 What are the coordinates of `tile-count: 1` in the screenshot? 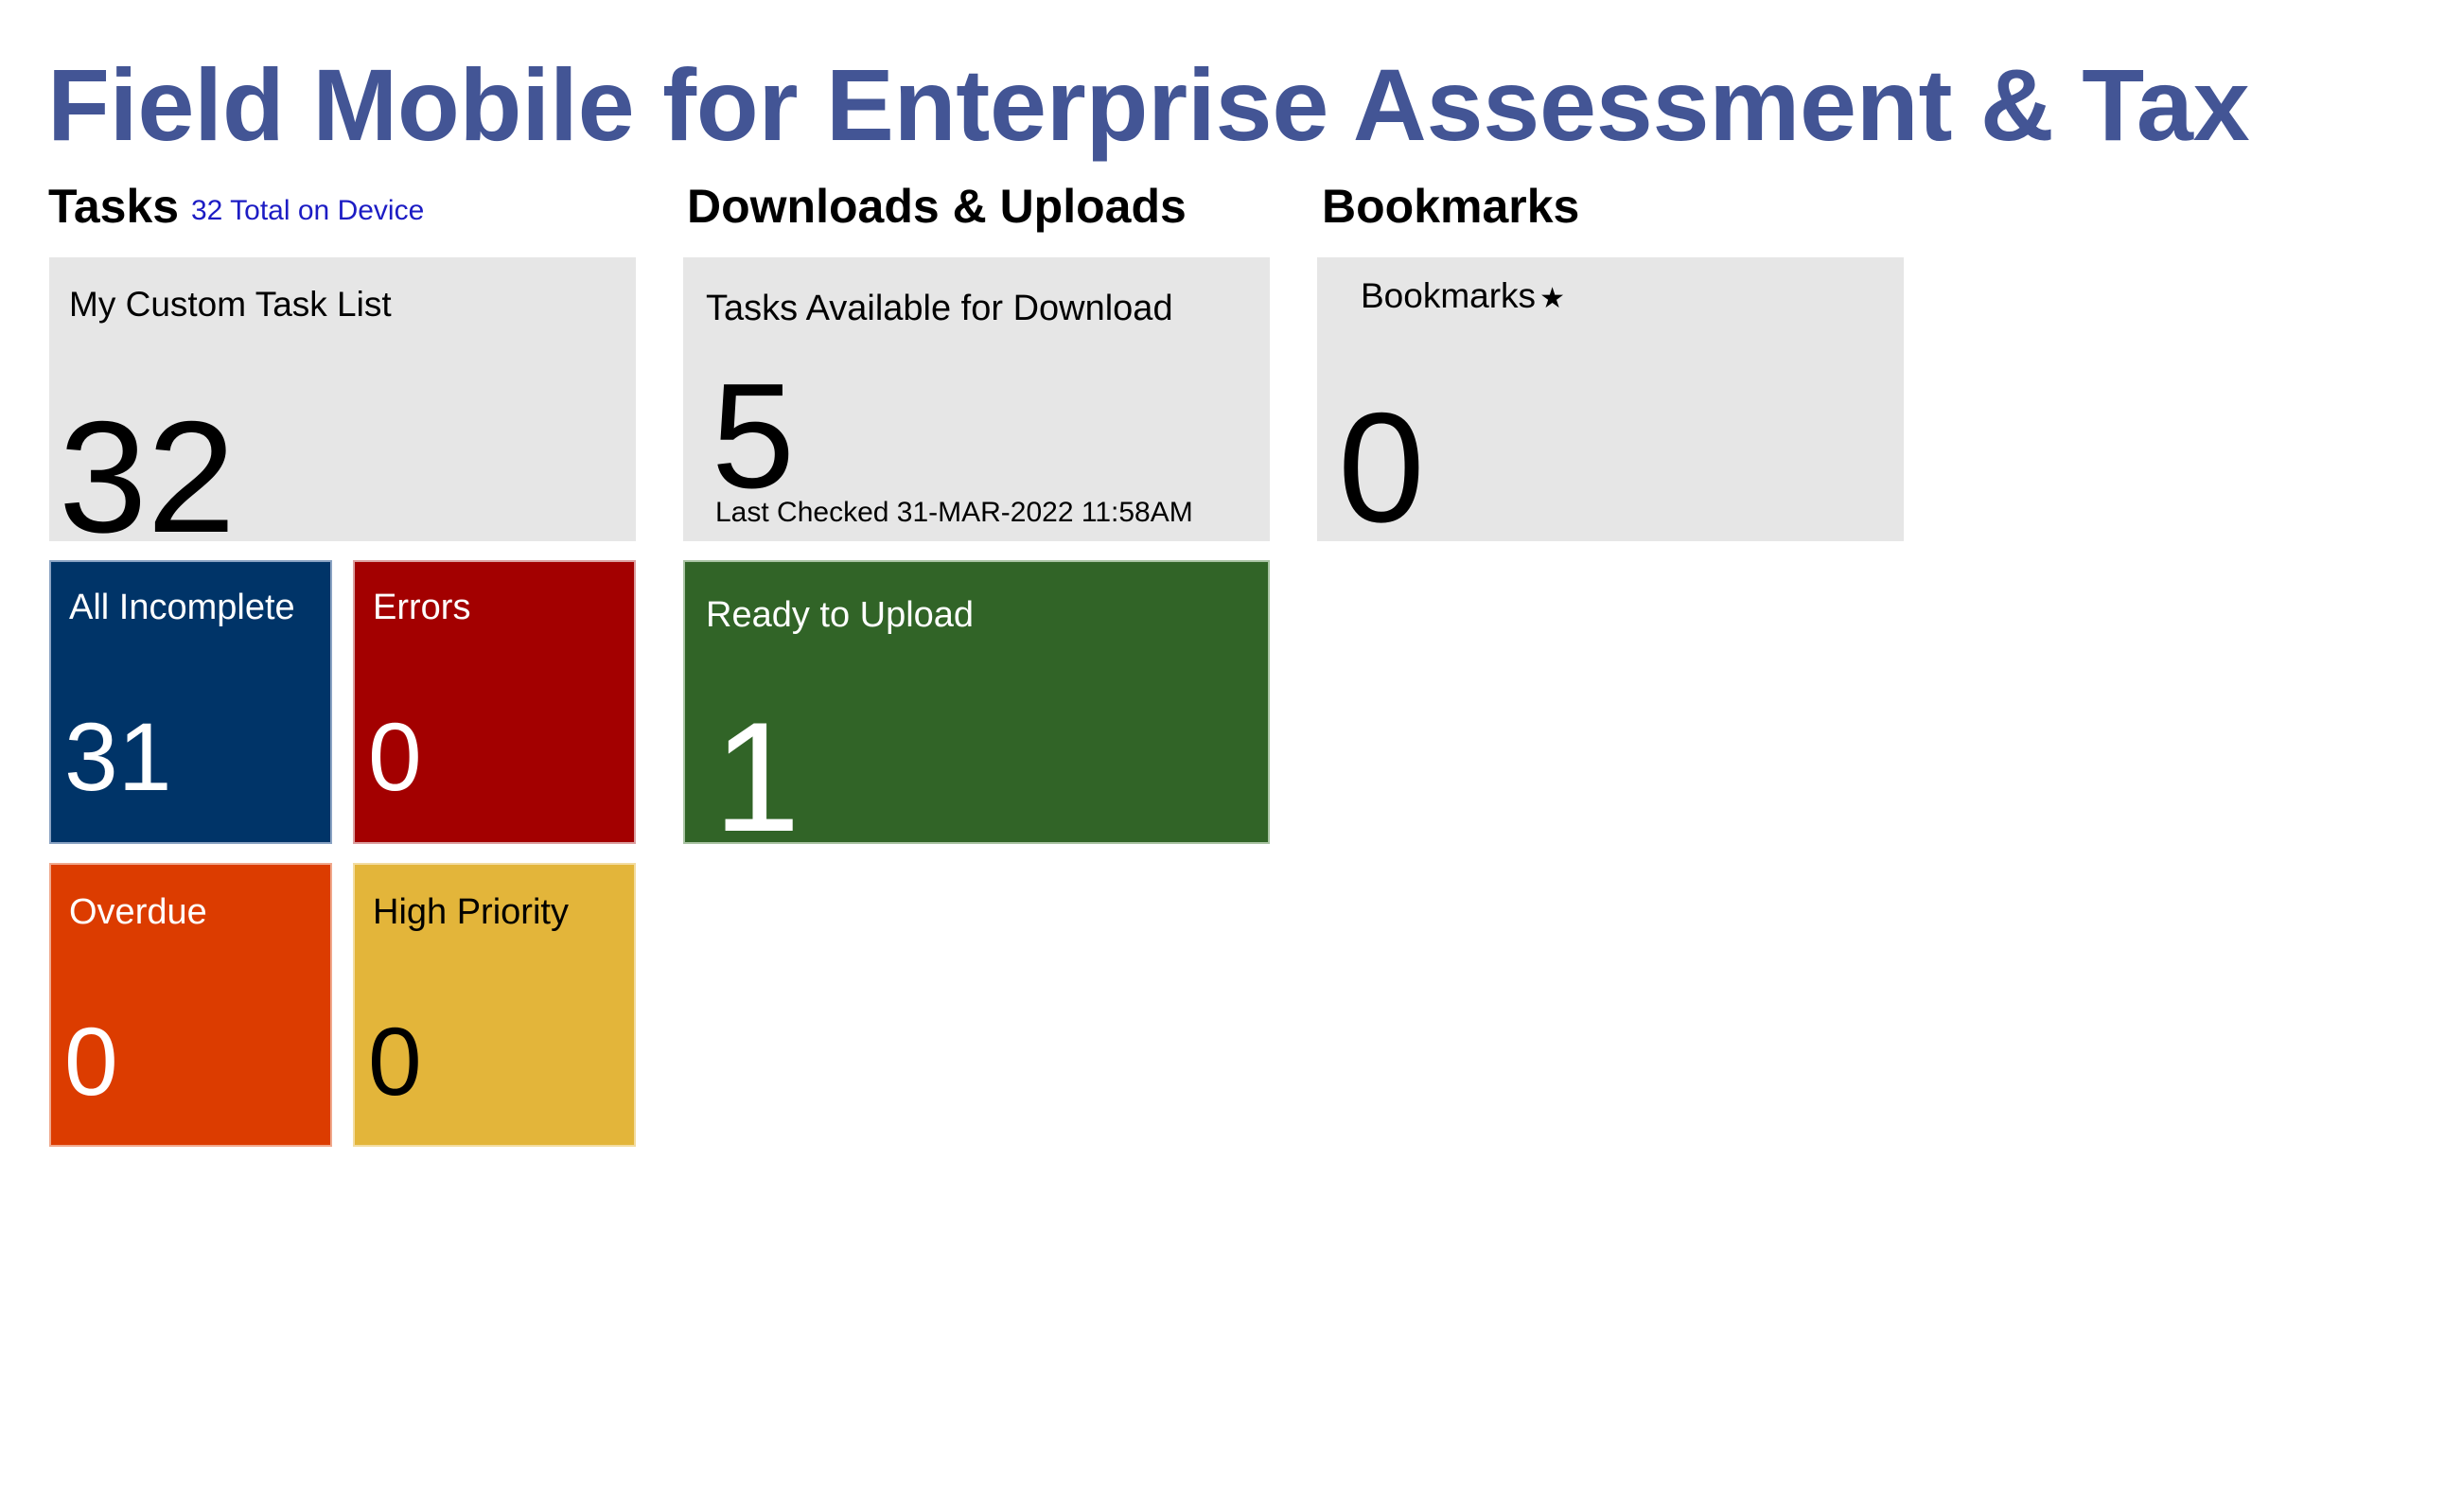 It's located at (756, 767).